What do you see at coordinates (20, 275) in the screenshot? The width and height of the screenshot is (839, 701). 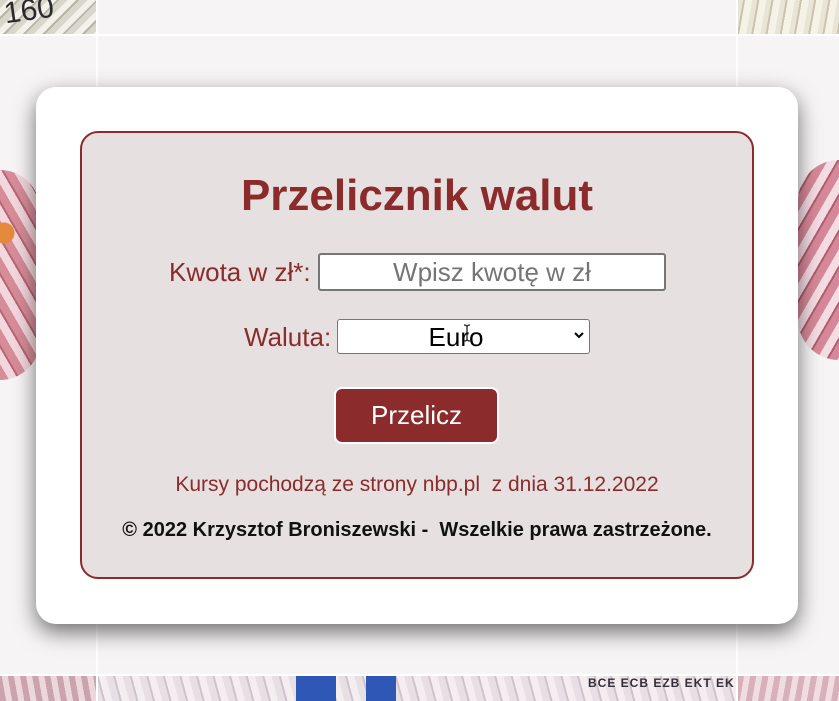 I see `euro-roll-background-left` at bounding box center [20, 275].